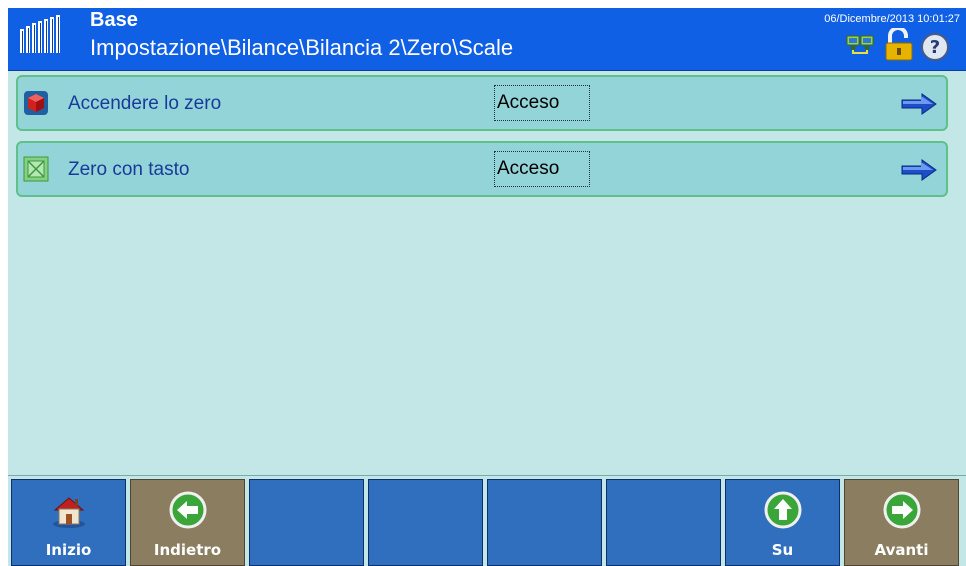 Image resolution: width=966 pixels, height=566 pixels. Describe the element at coordinates (68, 512) in the screenshot. I see `home-icon` at that location.